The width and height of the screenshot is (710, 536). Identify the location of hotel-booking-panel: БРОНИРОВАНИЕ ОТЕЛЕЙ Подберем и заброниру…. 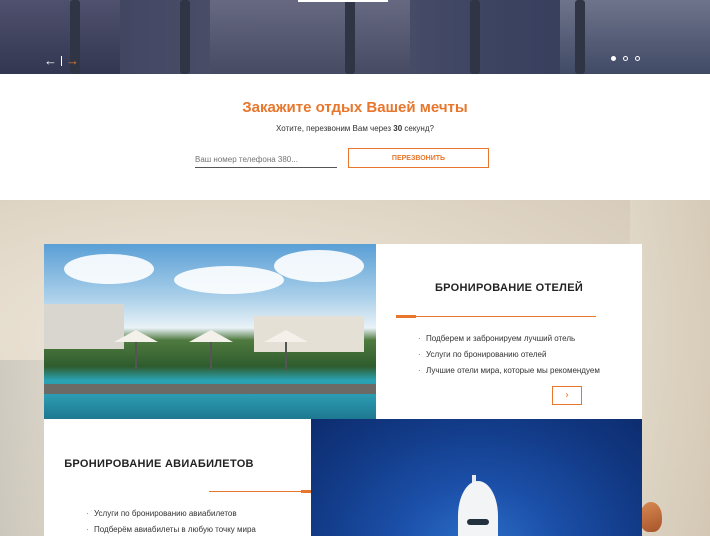
(509, 331).